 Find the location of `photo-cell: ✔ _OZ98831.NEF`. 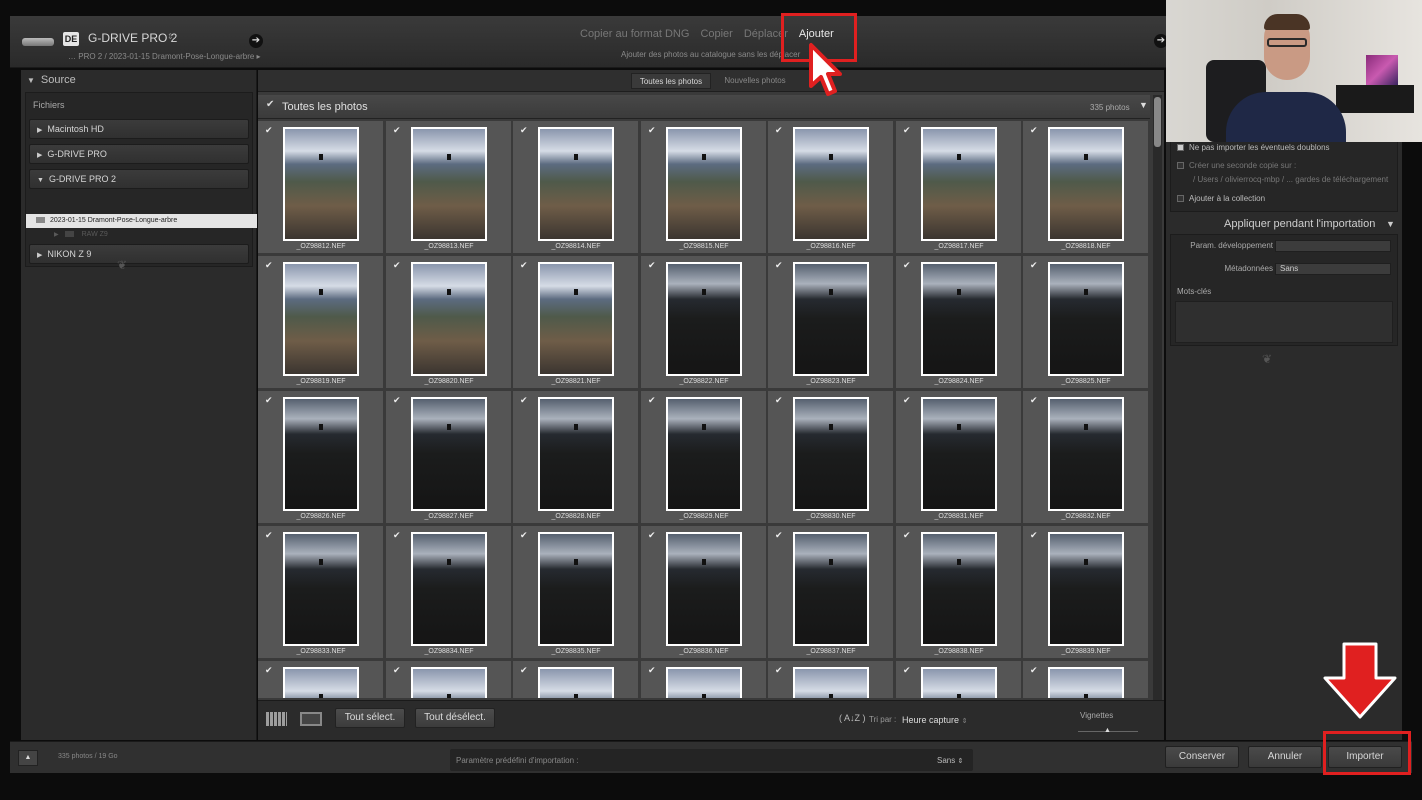

photo-cell: ✔ _OZ98831.NEF is located at coordinates (959, 457).